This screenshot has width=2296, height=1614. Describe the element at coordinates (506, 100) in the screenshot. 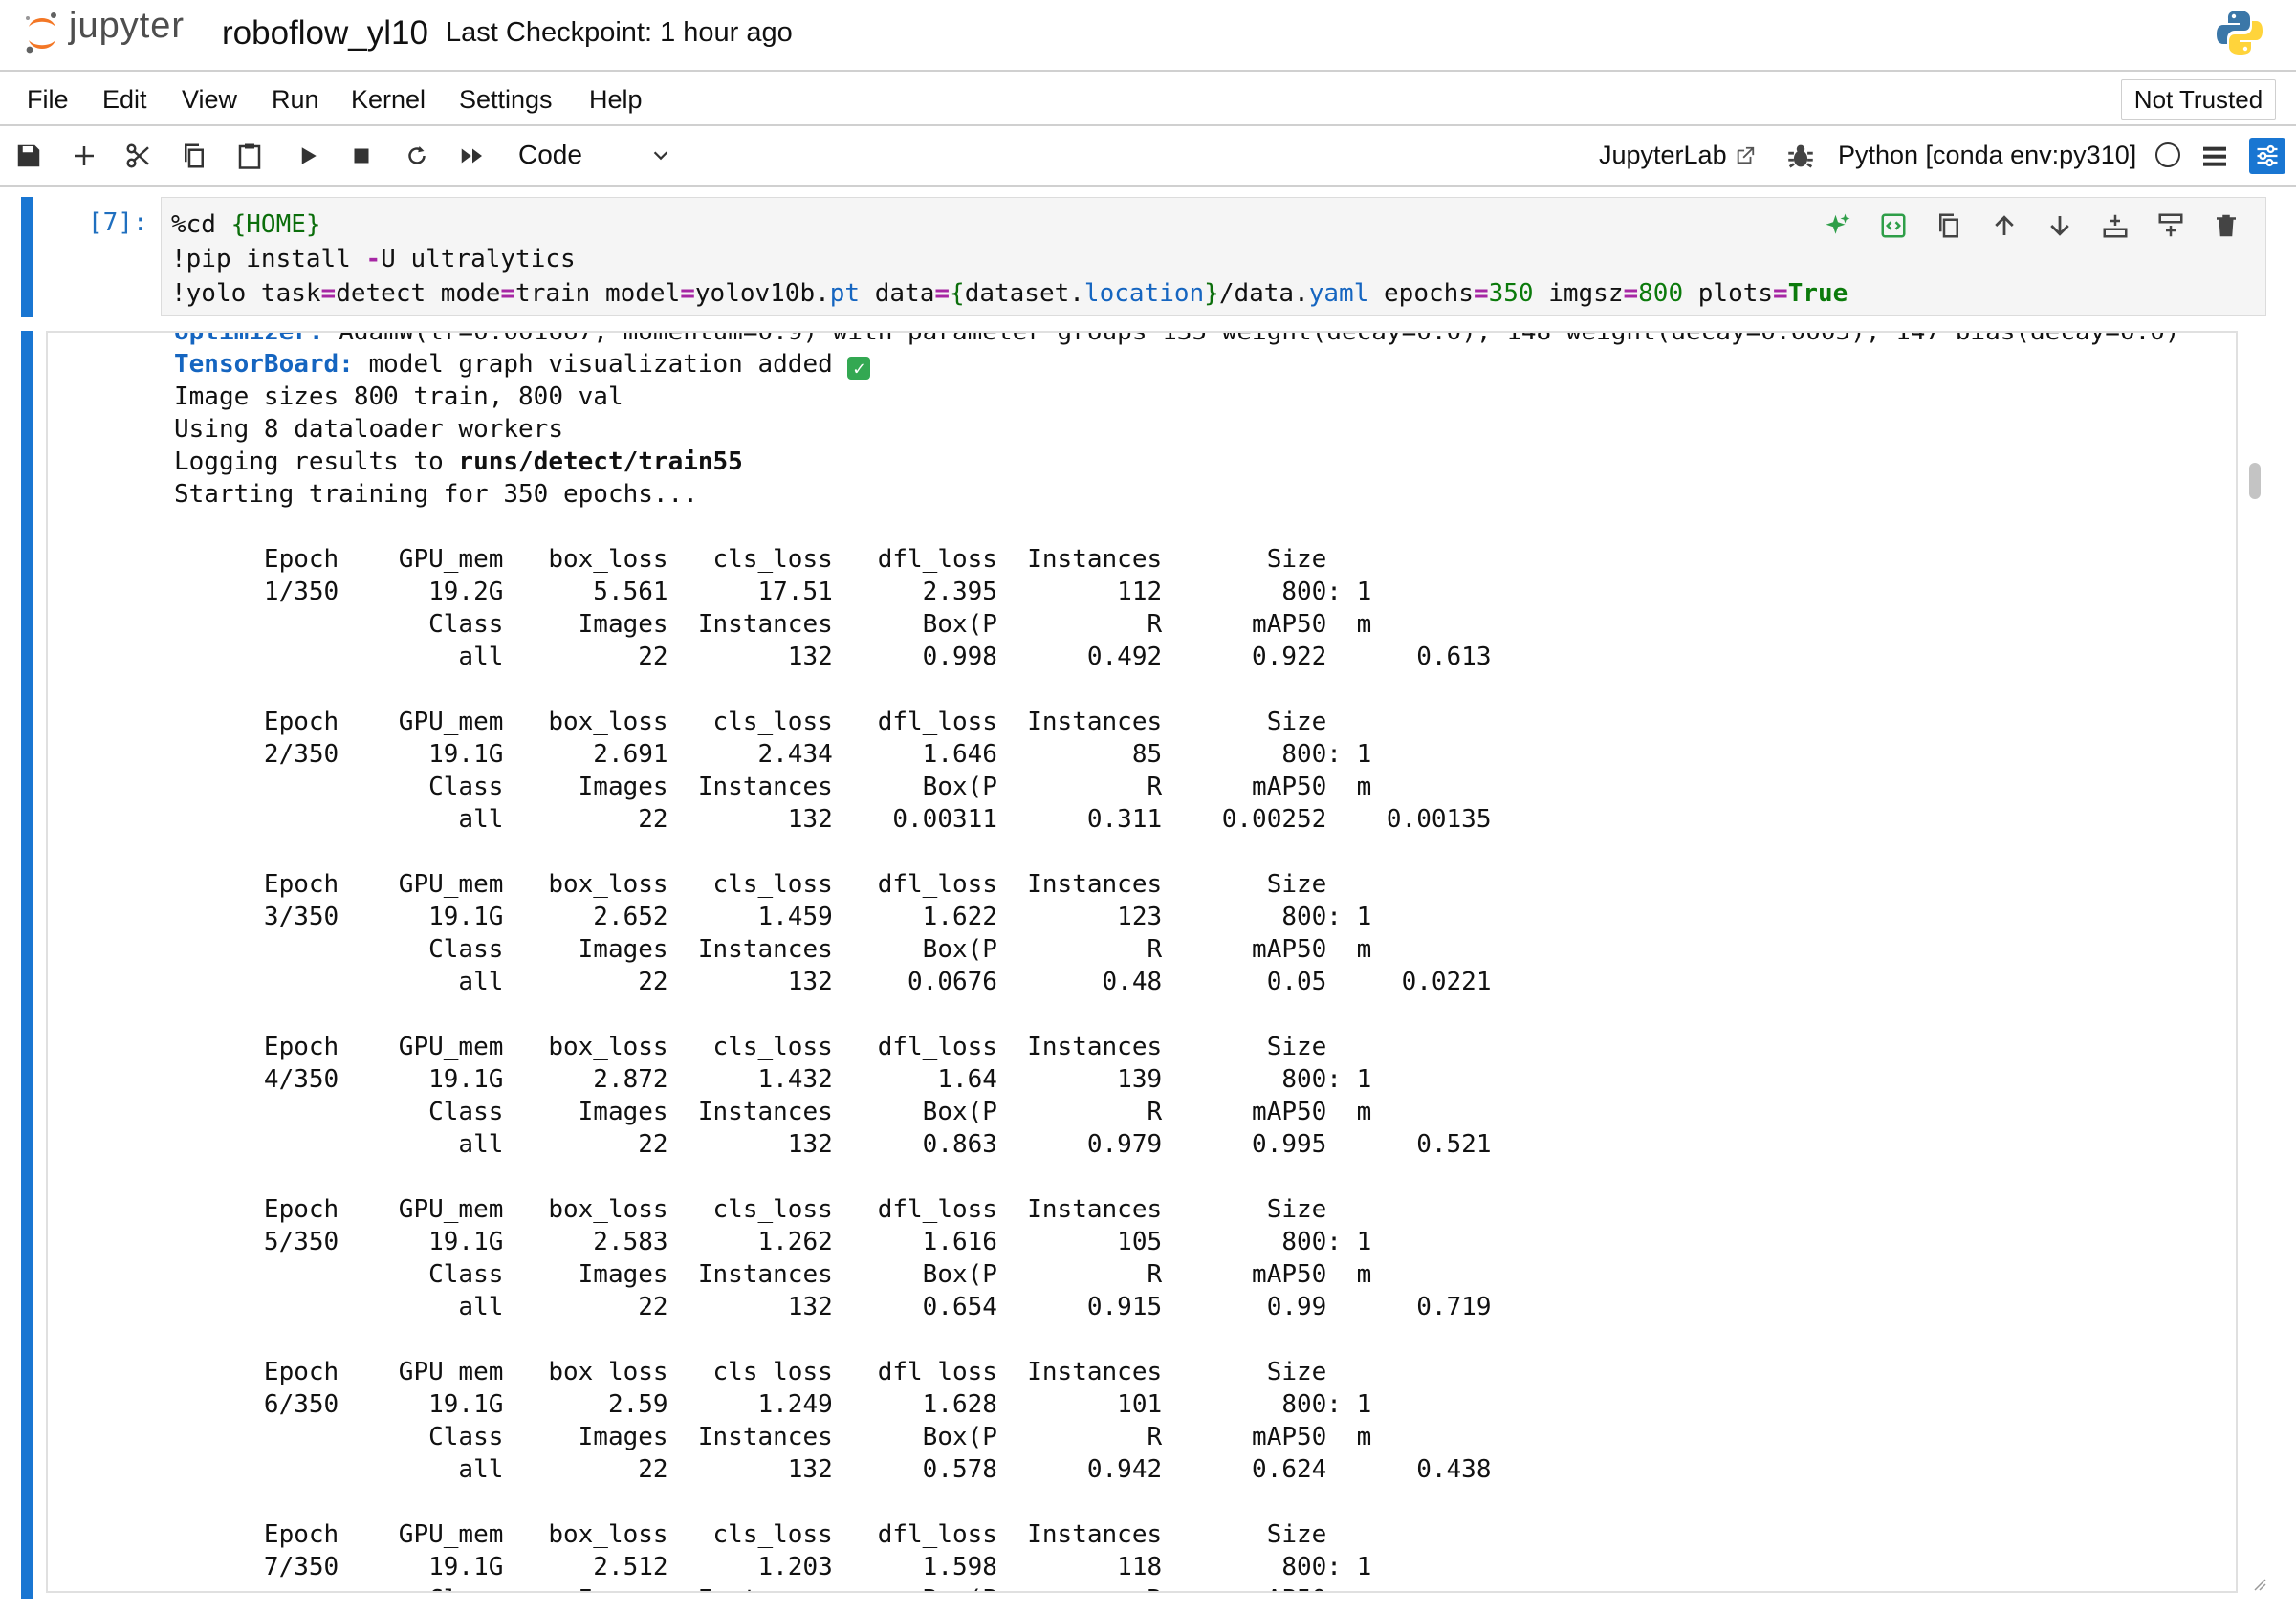

I see `menu-settings: Settings` at that location.